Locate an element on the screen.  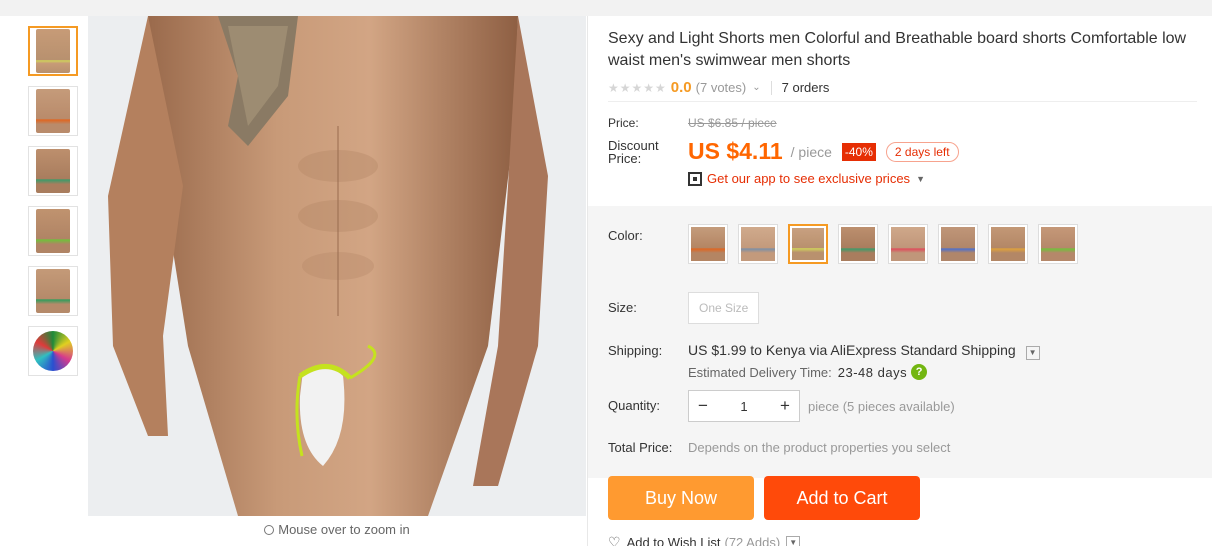
magnifier-icon is located at coordinates (269, 530).